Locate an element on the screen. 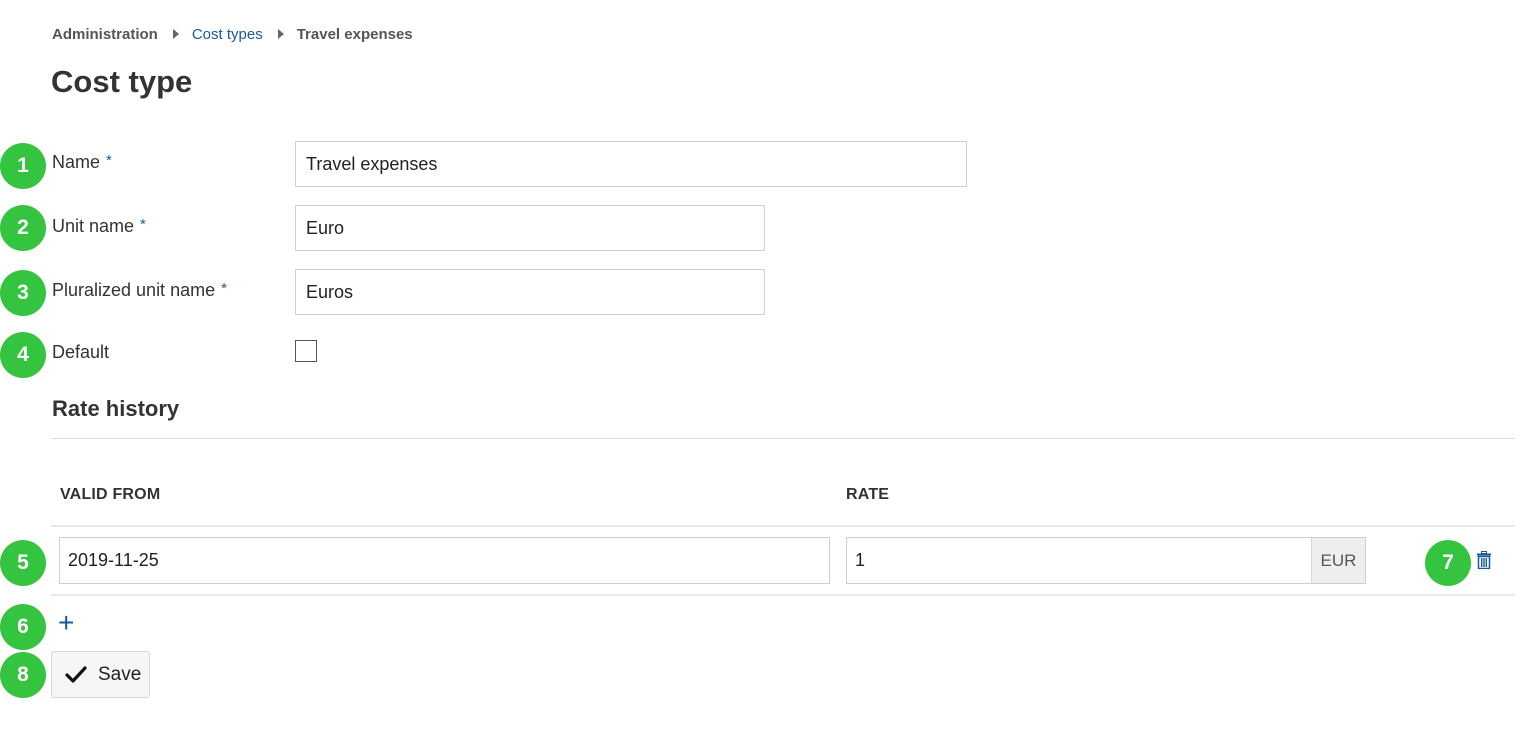  name-label: Name * is located at coordinates (82, 162).